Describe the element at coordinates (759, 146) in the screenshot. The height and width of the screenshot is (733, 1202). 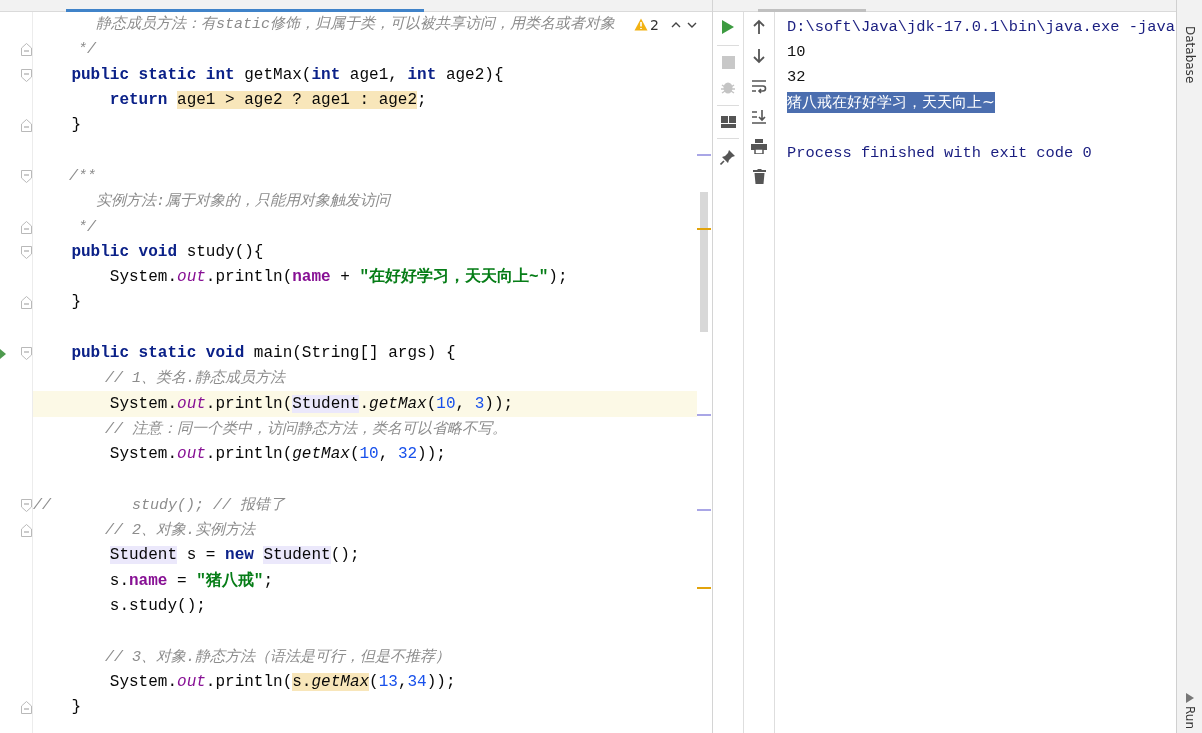
I see `print-icon` at that location.